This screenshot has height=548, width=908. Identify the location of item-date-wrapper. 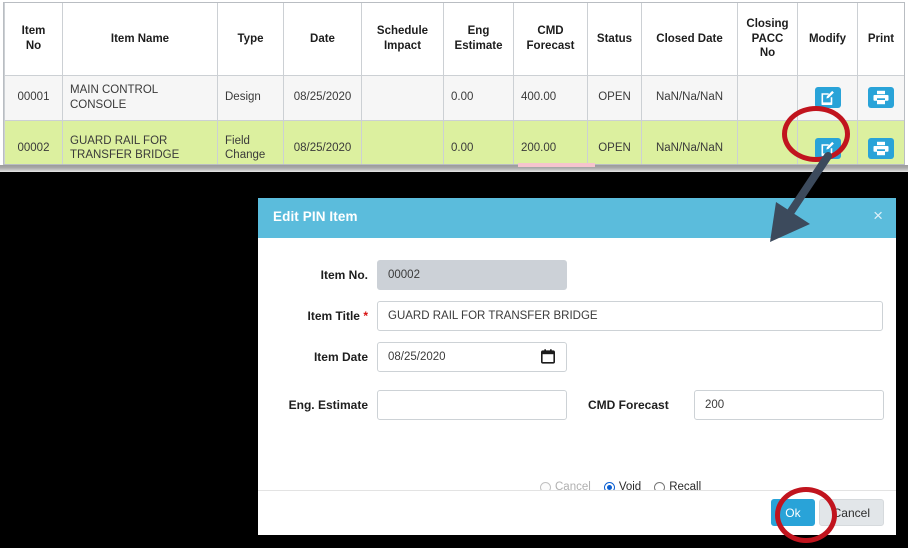
(472, 357).